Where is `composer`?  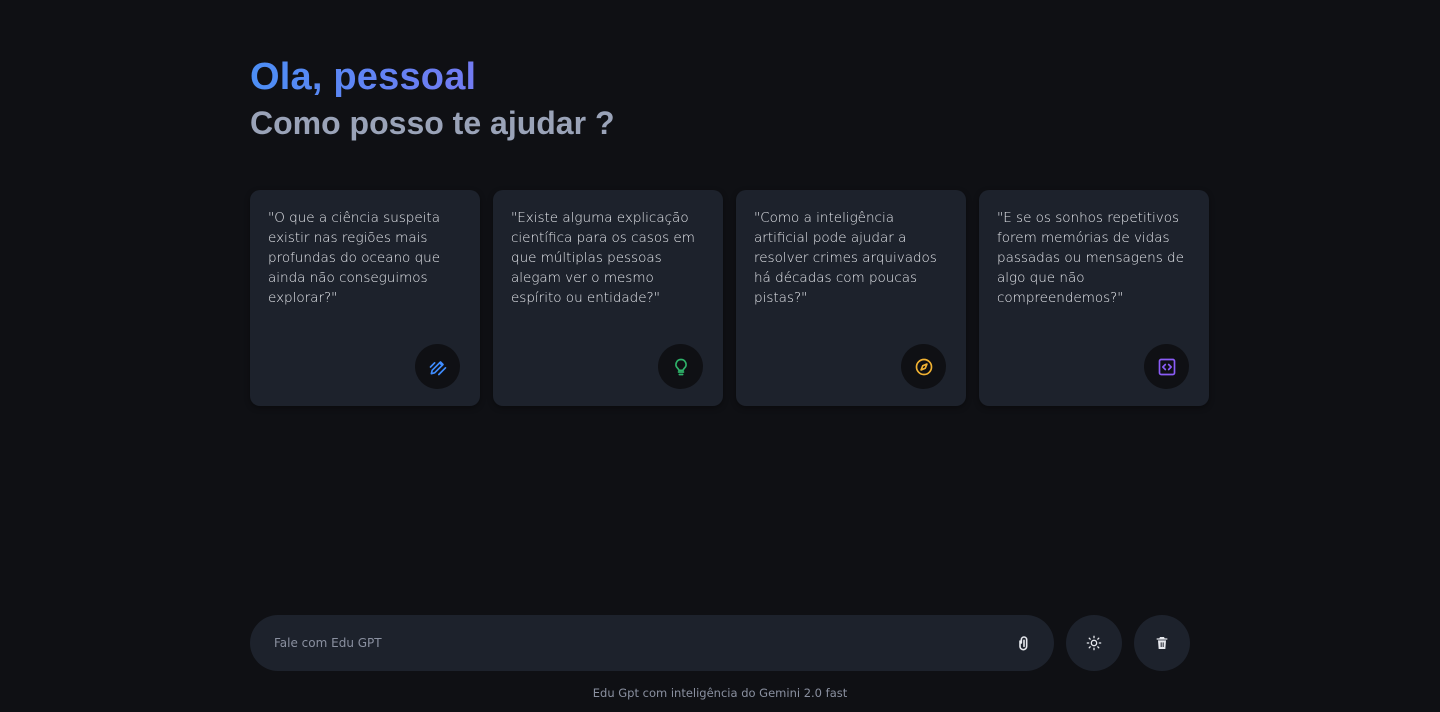
composer is located at coordinates (720, 643).